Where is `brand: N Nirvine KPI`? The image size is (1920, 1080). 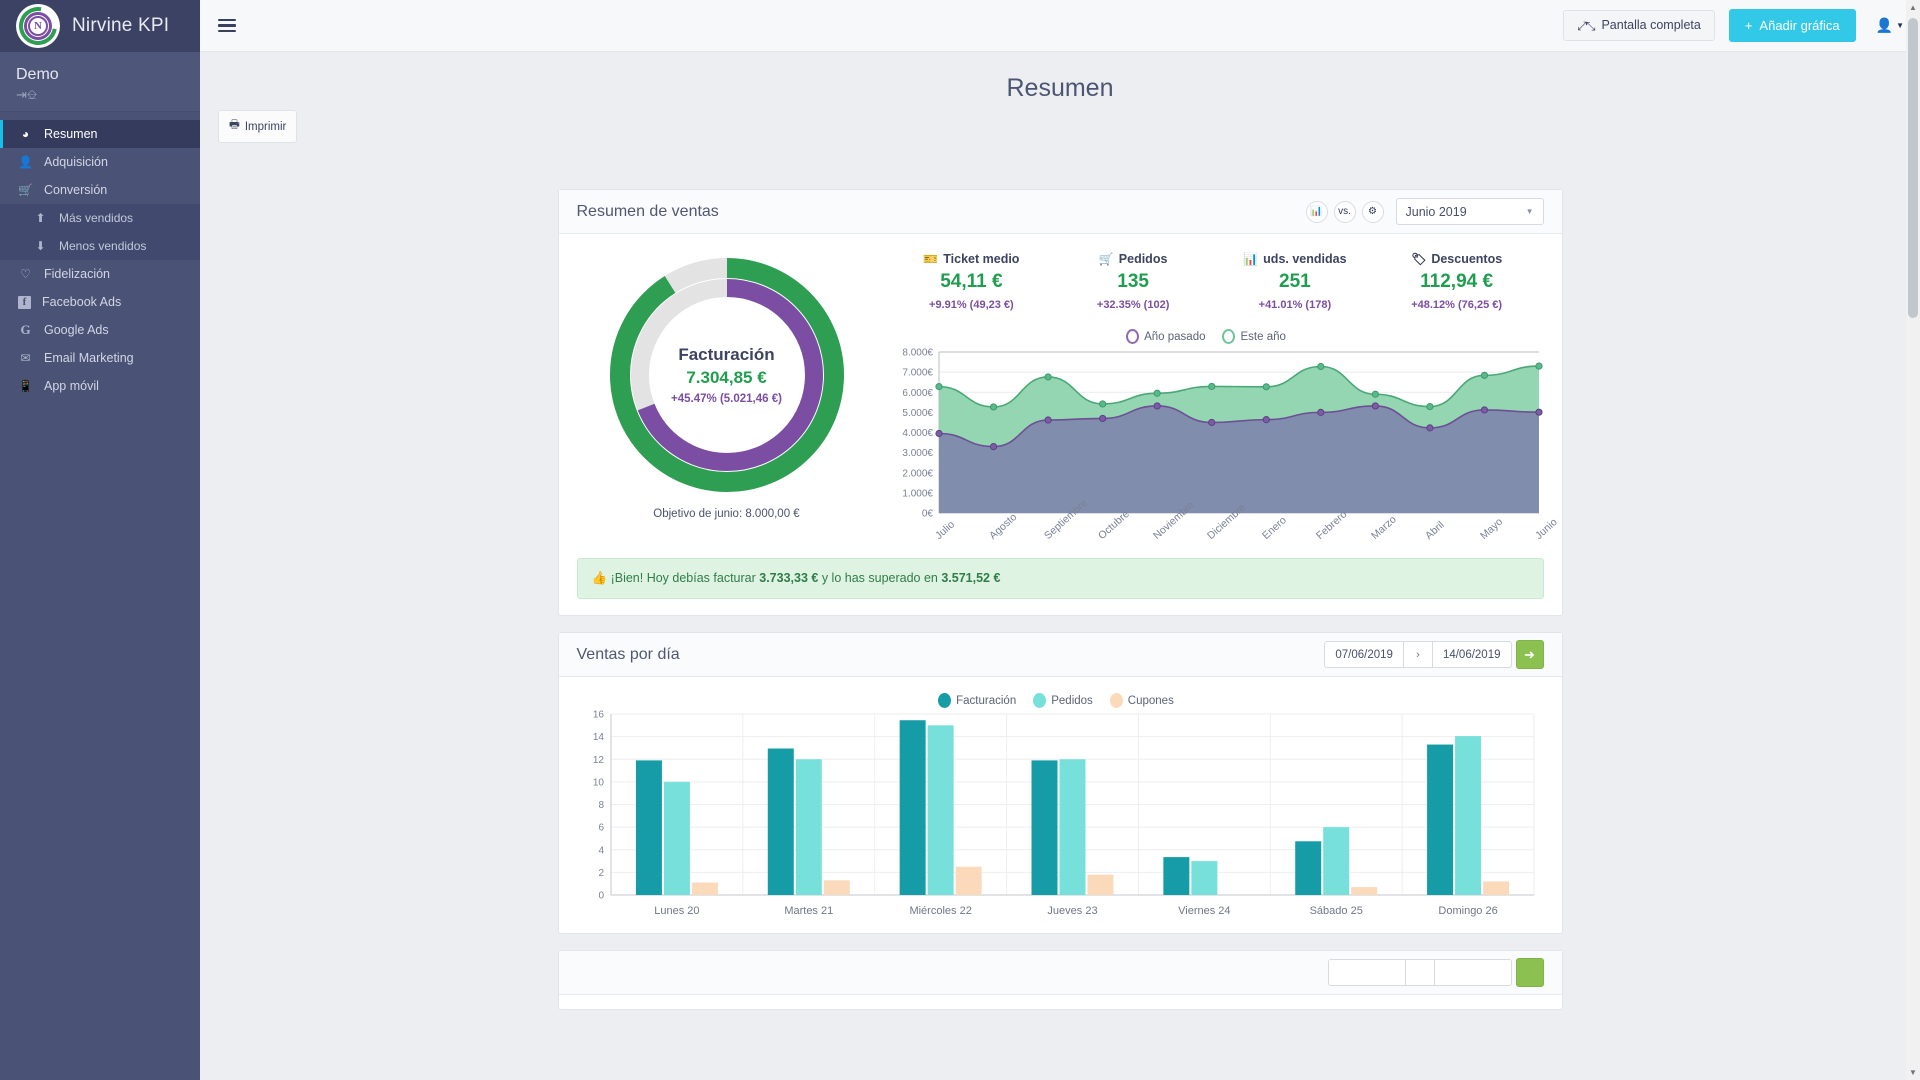 brand: N Nirvine KPI is located at coordinates (100, 26).